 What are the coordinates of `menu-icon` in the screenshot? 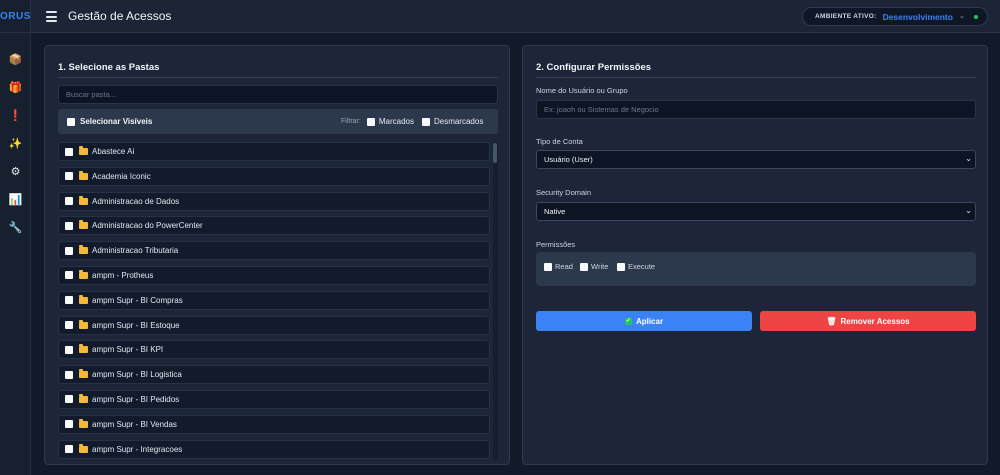 It's located at (51, 16).